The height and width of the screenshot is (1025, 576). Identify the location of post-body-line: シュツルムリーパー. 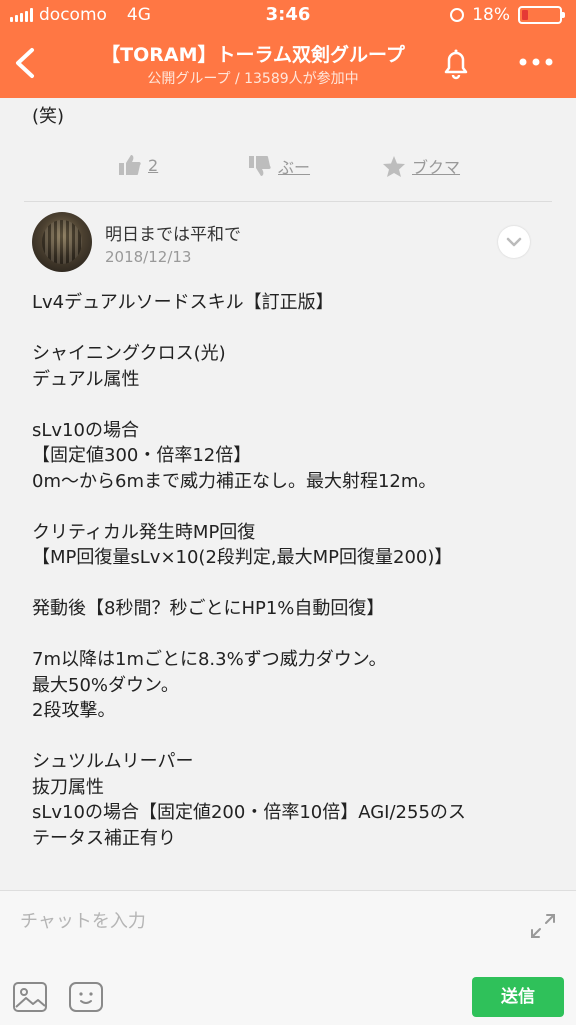
(113, 761).